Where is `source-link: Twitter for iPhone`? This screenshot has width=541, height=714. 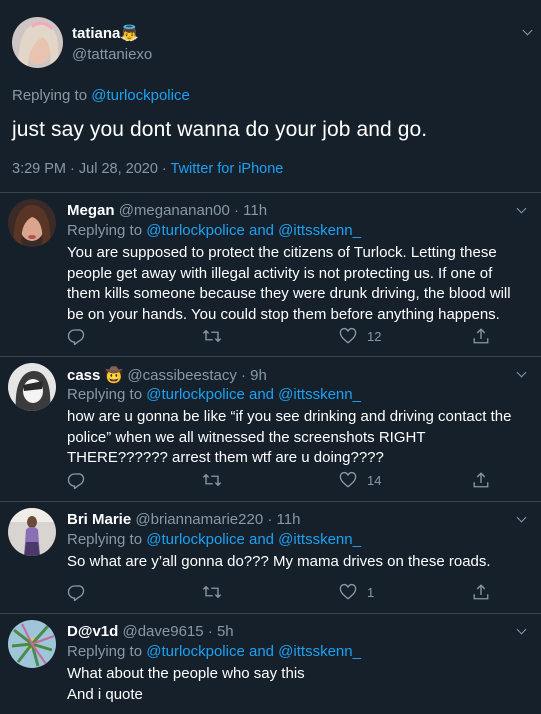
source-link: Twitter for iPhone is located at coordinates (227, 169).